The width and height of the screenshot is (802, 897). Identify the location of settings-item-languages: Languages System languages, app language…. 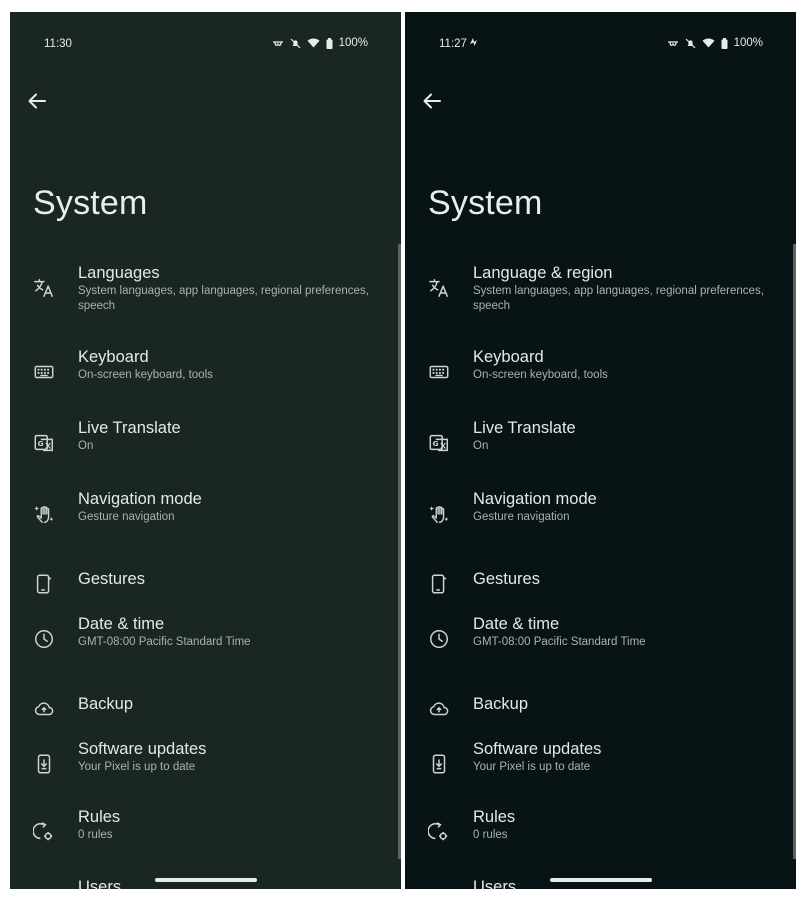
(205, 293).